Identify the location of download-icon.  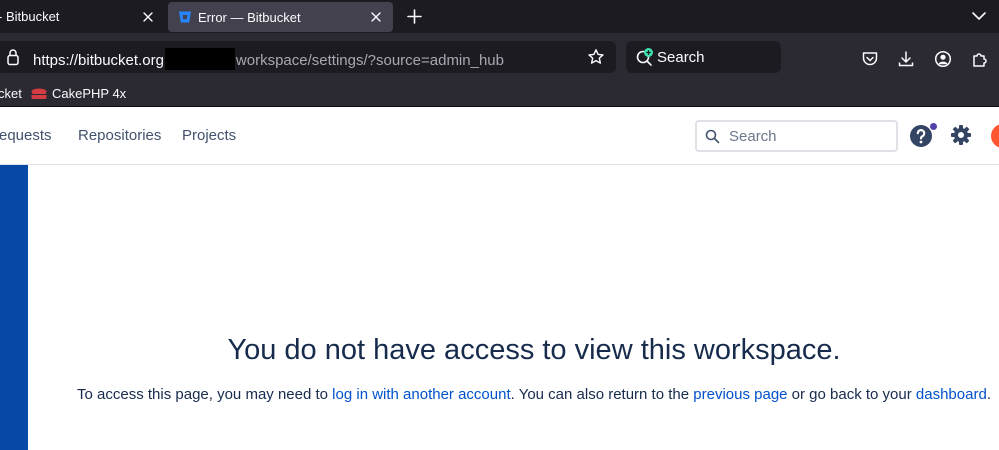
(906, 59).